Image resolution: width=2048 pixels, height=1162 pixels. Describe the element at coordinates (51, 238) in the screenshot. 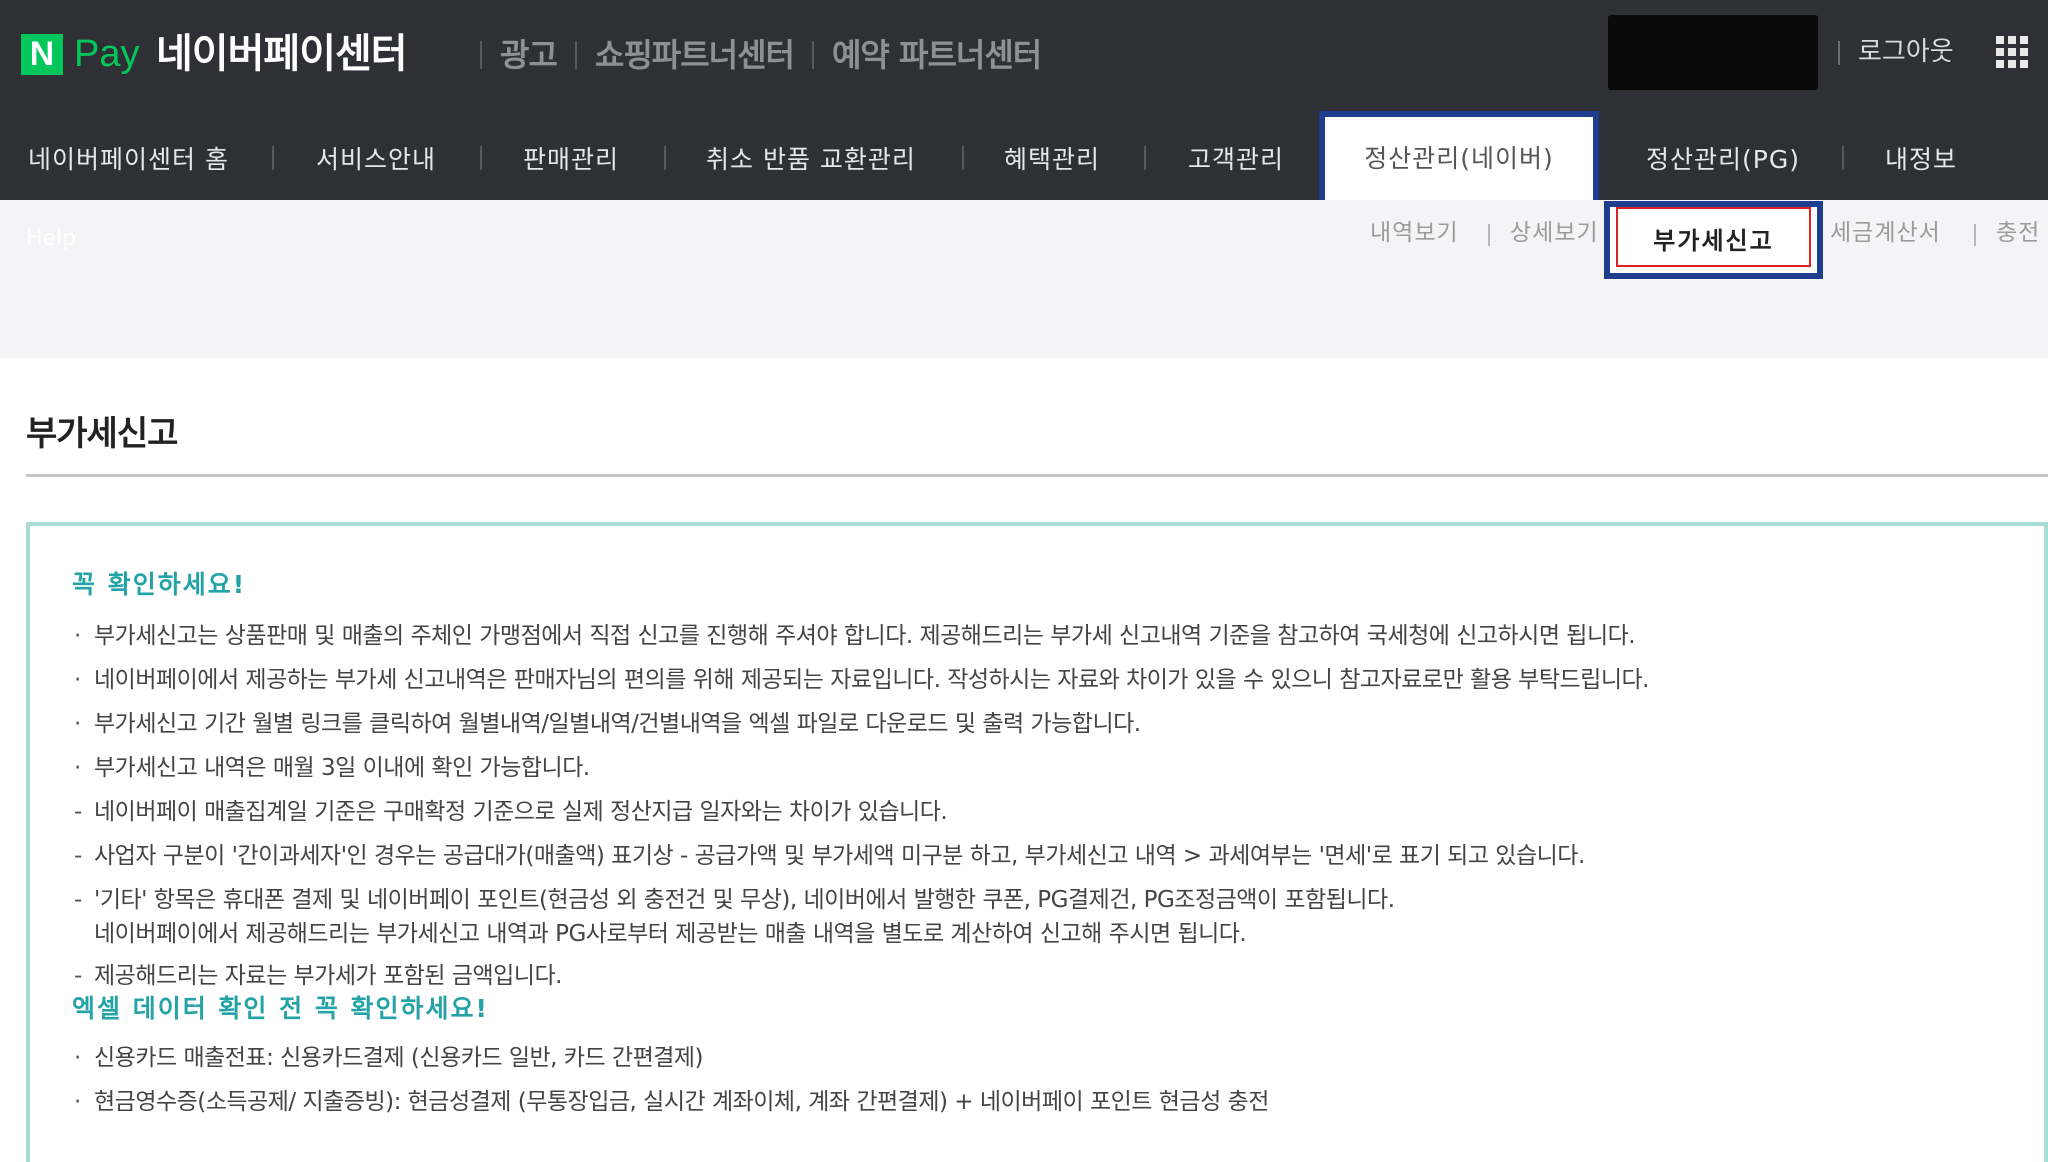

I see `help-link: Help` at that location.